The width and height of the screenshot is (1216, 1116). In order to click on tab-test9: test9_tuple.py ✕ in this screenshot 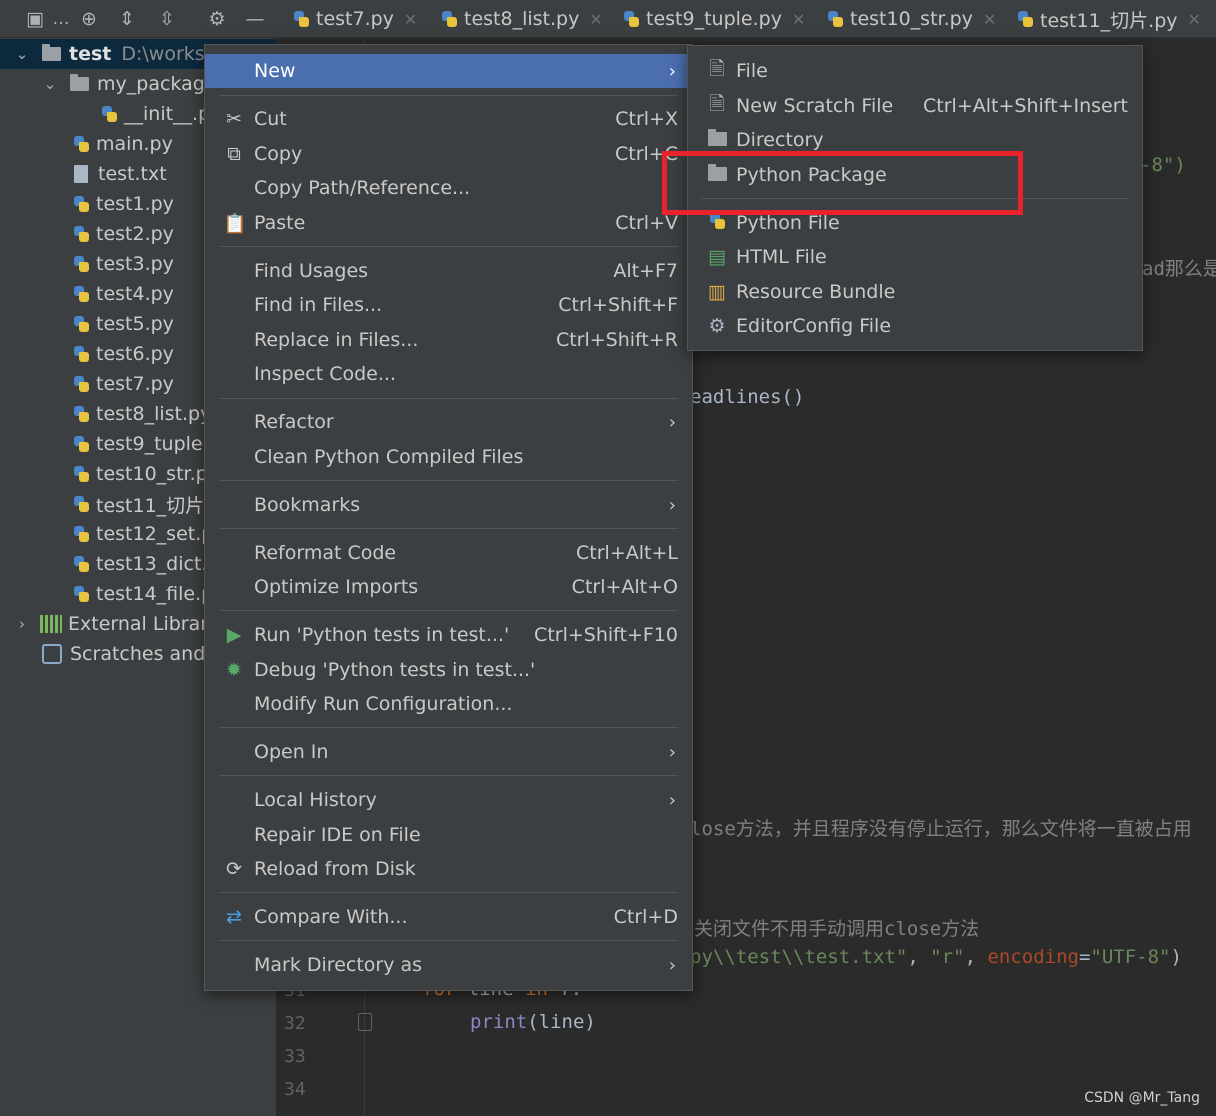, I will do `click(713, 19)`.